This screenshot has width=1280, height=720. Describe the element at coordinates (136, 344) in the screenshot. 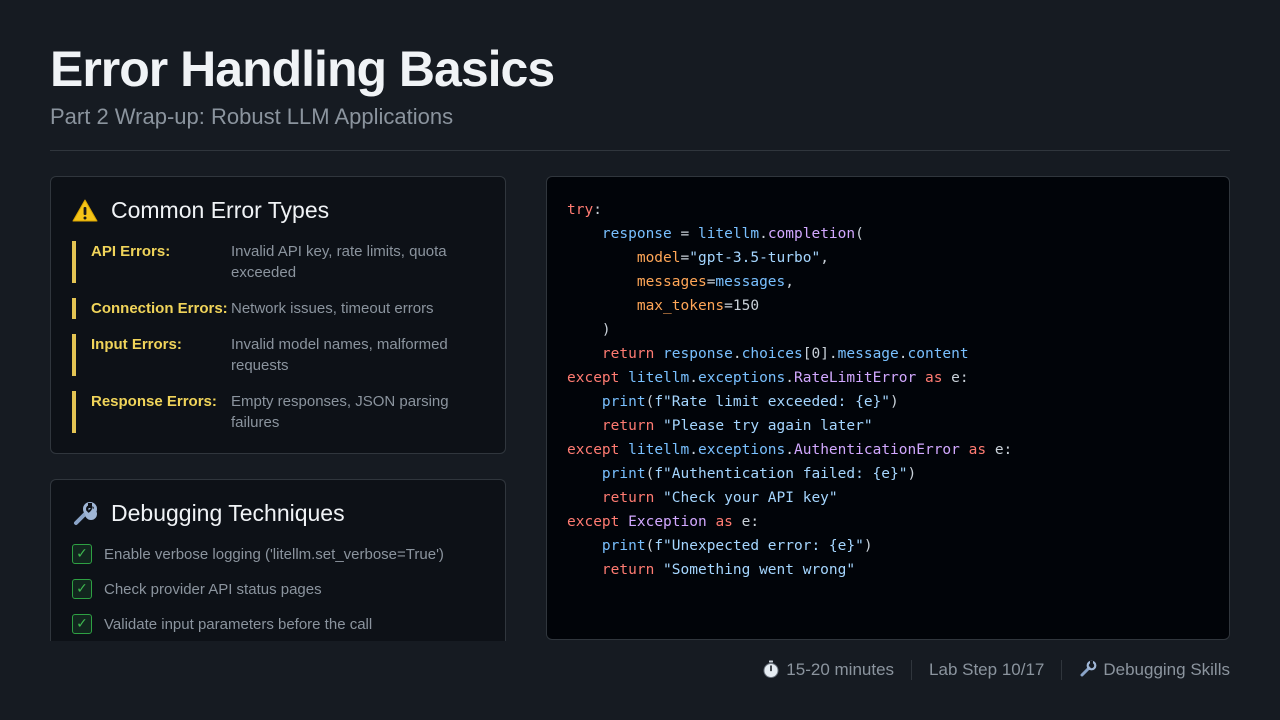

I see `error-item-name: Input Errors:` at that location.